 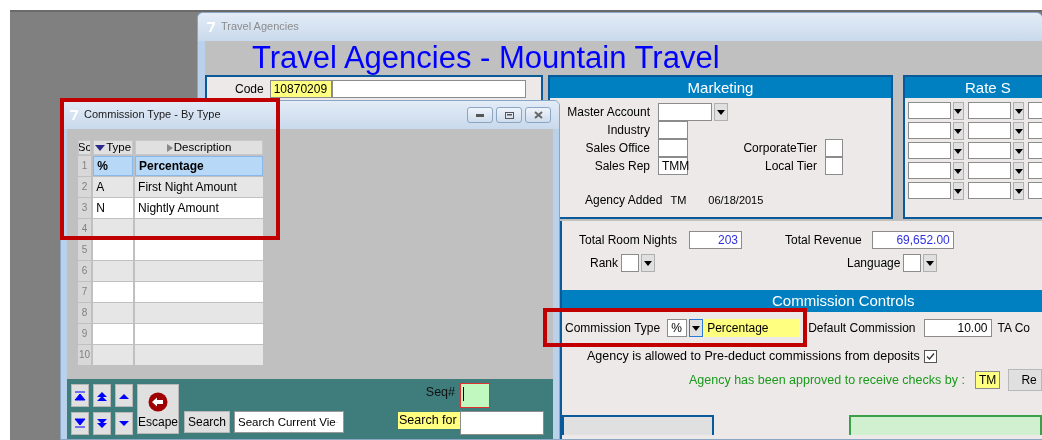 What do you see at coordinates (628, 130) in the screenshot?
I see `field-label: Industry` at bounding box center [628, 130].